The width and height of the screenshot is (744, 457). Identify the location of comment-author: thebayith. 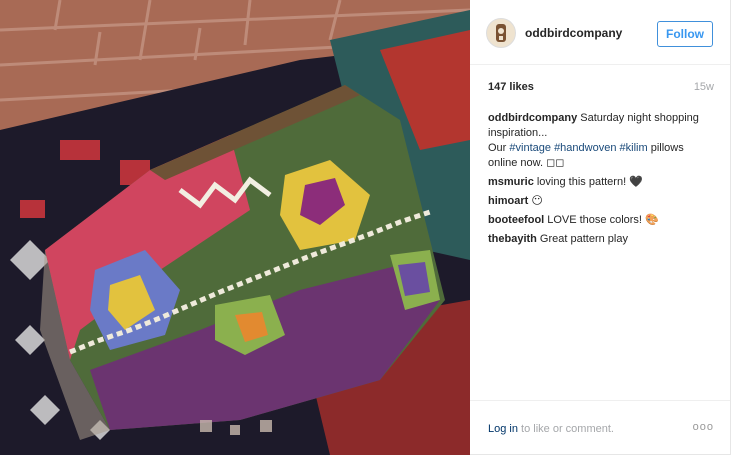
(512, 239).